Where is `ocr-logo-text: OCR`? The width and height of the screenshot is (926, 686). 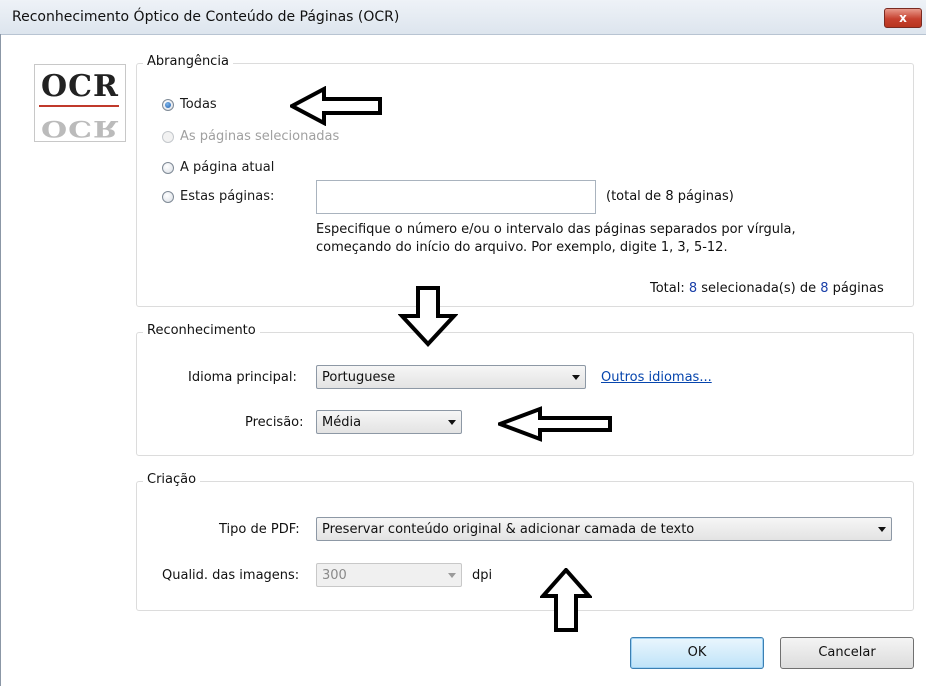
ocr-logo-text: OCR is located at coordinates (80, 86).